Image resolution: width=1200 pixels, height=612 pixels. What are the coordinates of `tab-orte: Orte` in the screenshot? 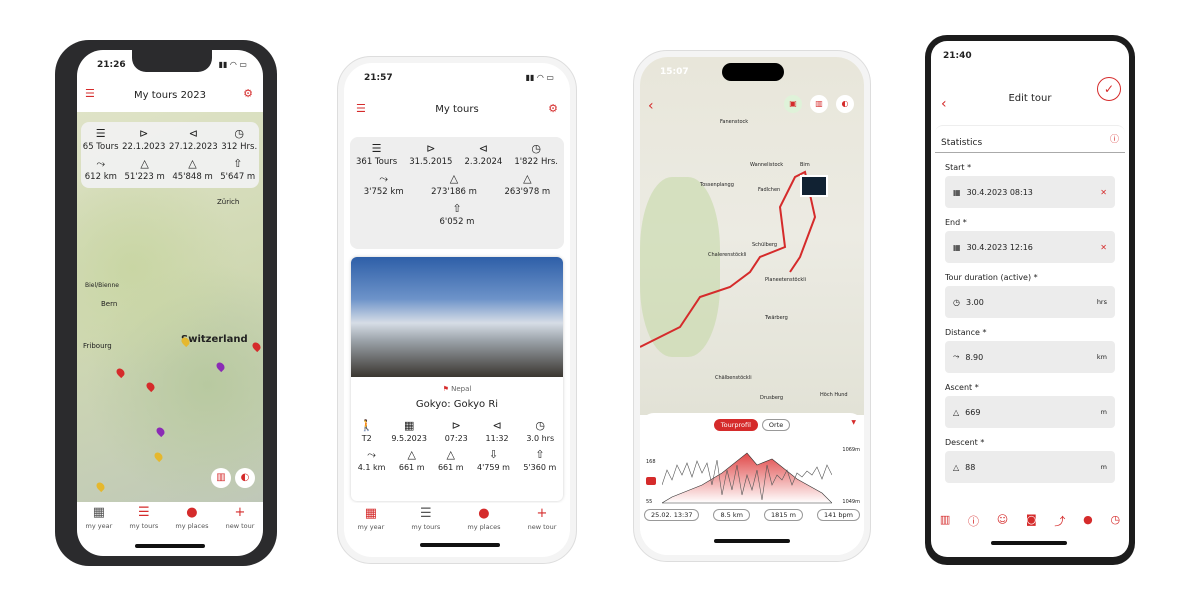 It's located at (776, 425).